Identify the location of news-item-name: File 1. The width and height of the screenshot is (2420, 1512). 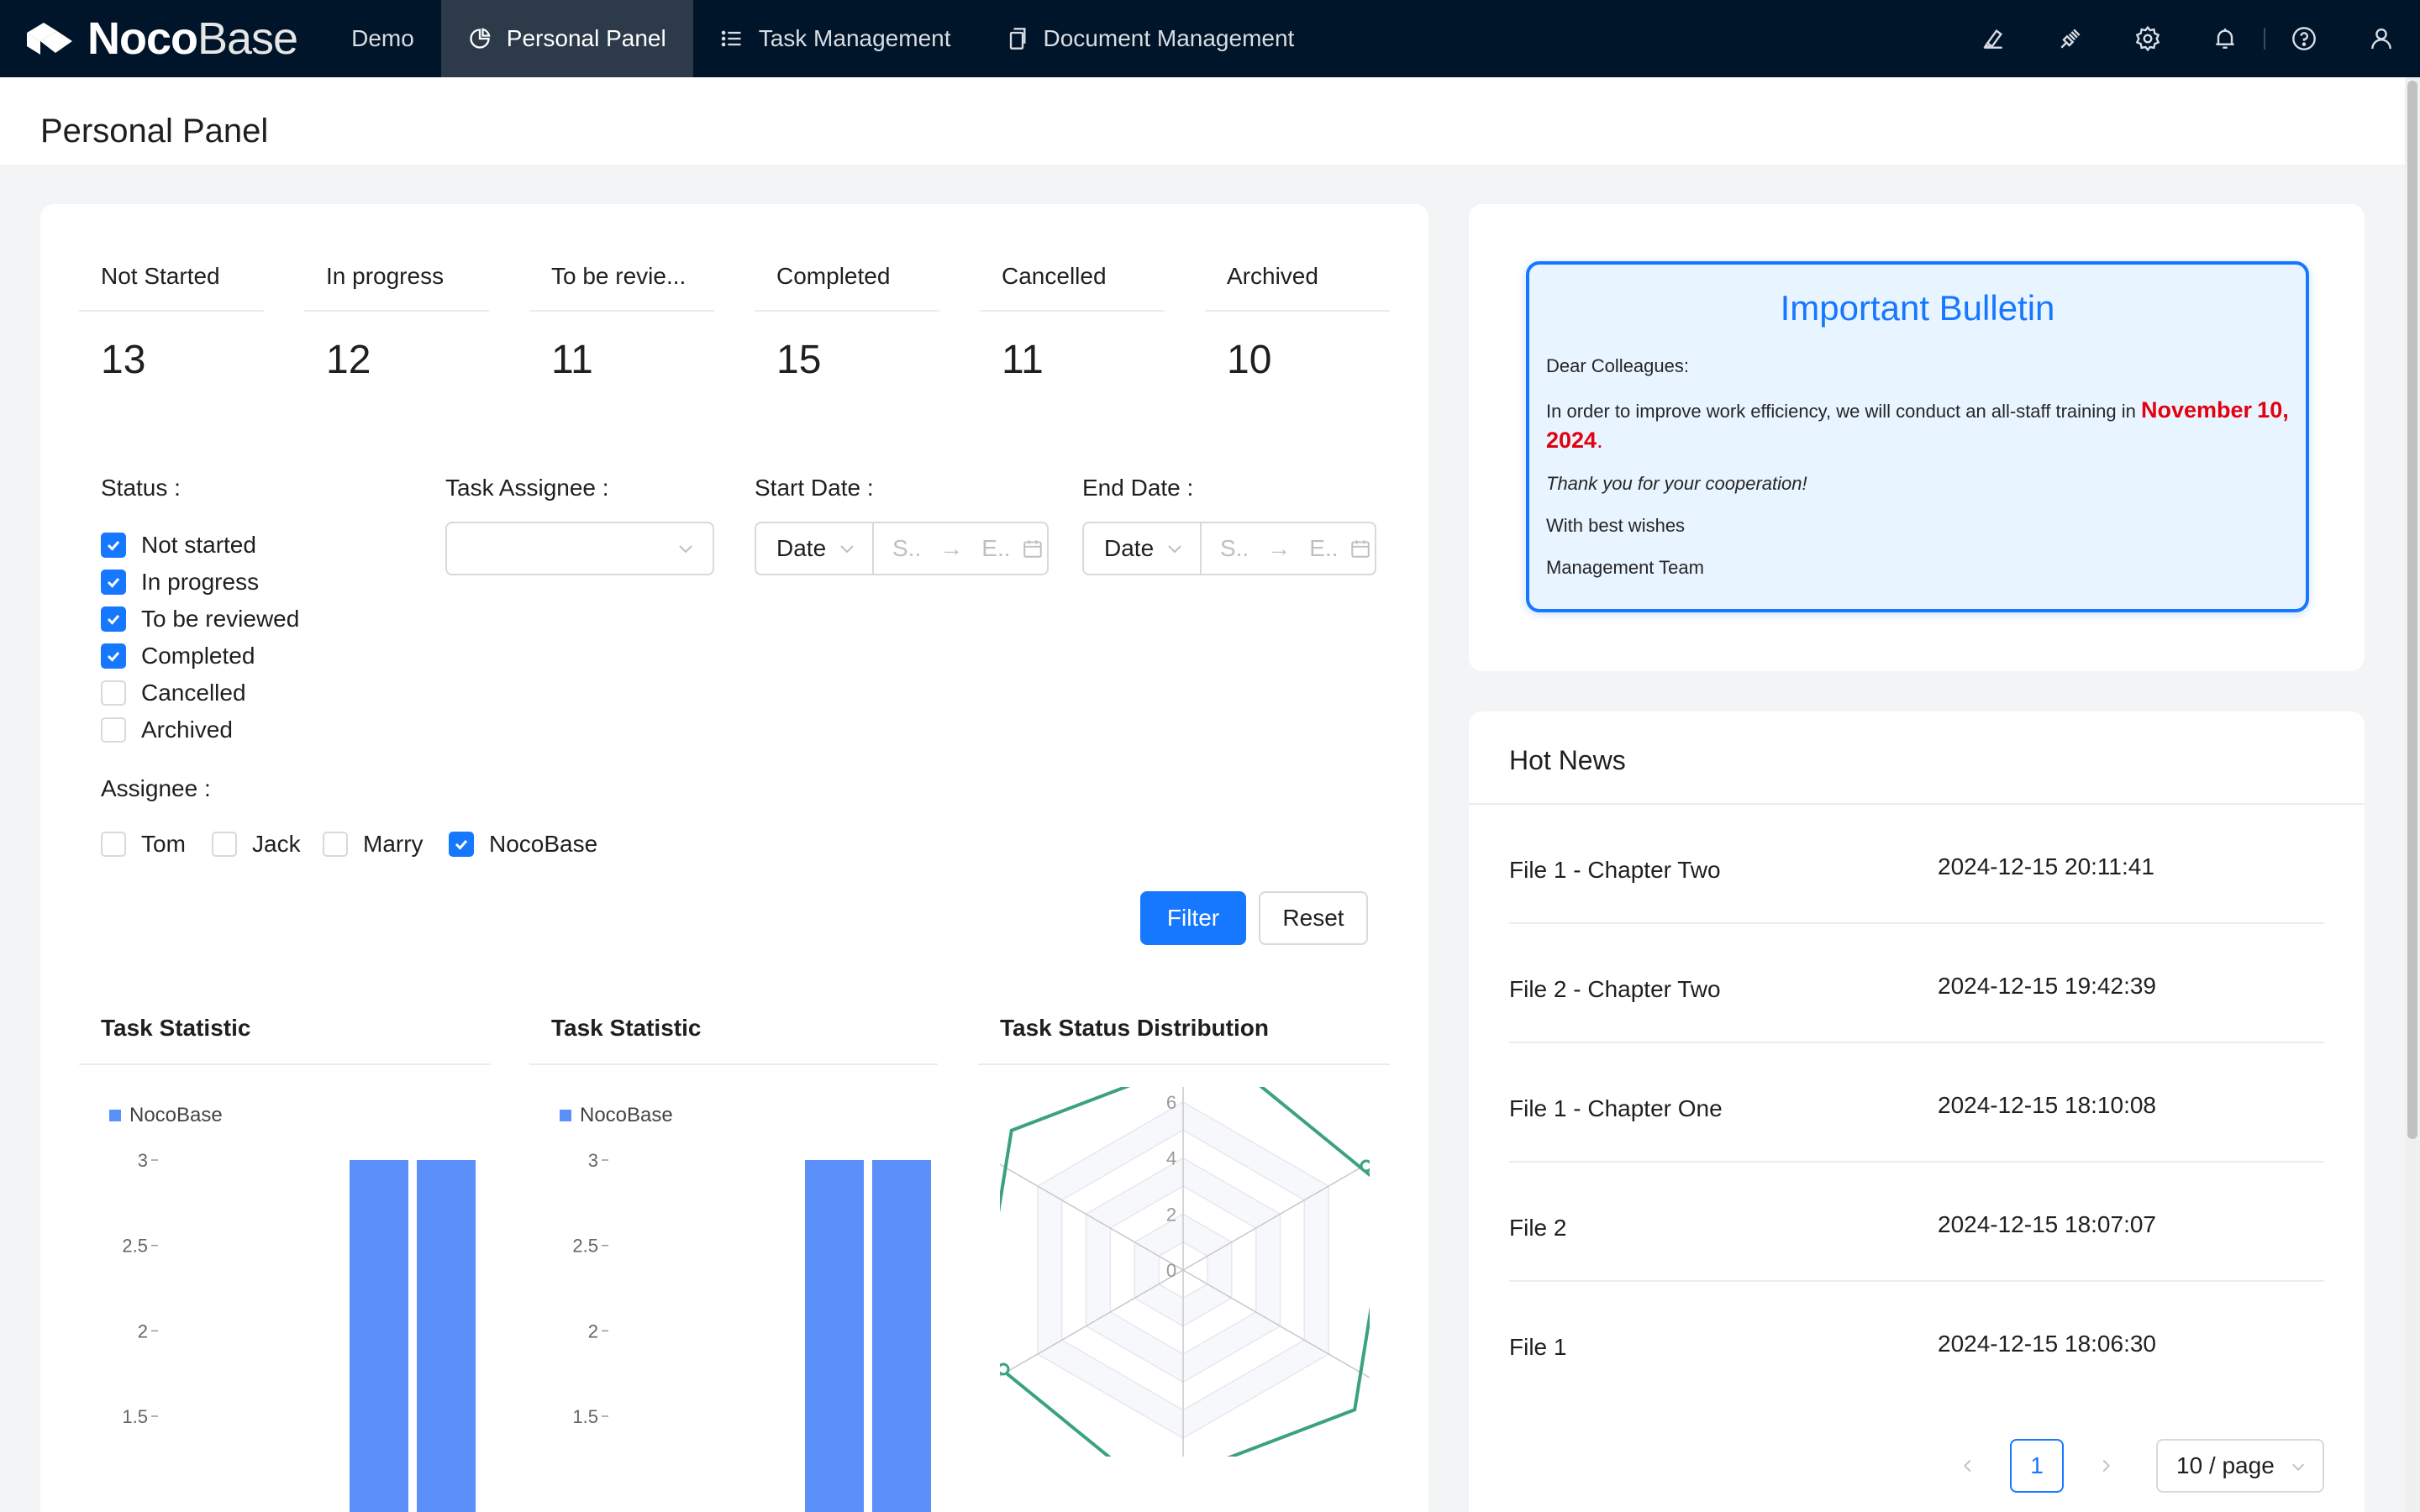
(1537, 1347).